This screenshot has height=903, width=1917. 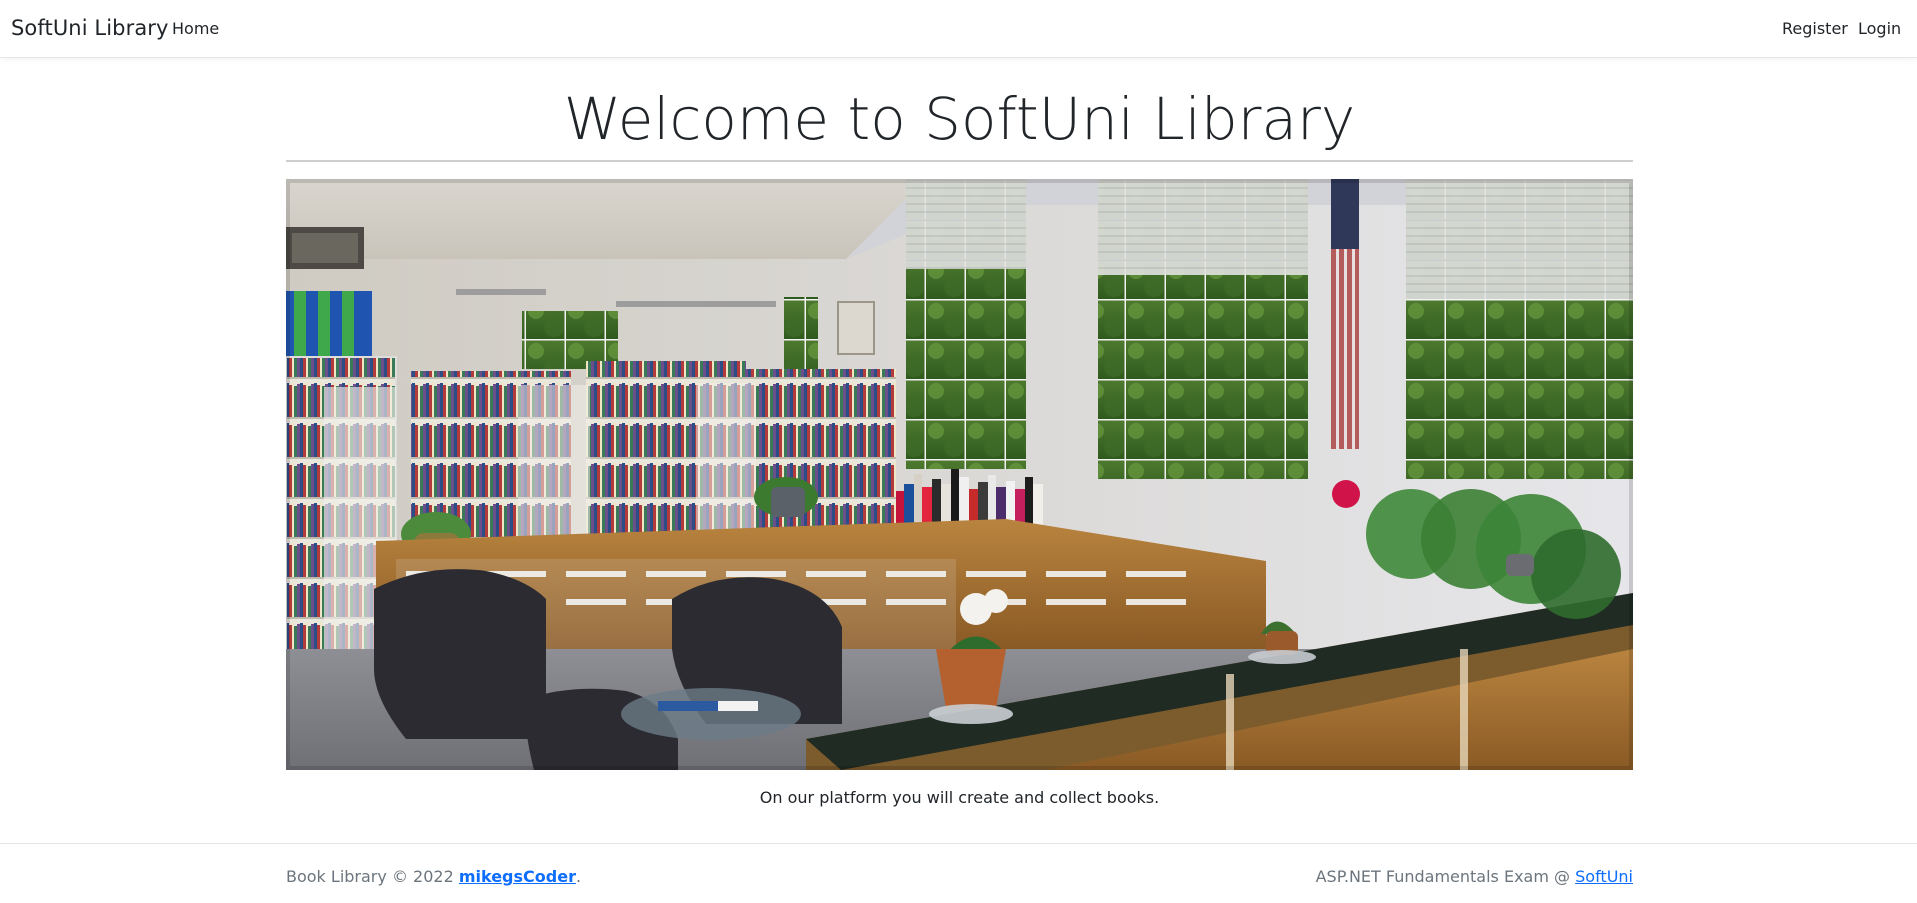 I want to click on nav-home-link: Home, so click(x=195, y=28).